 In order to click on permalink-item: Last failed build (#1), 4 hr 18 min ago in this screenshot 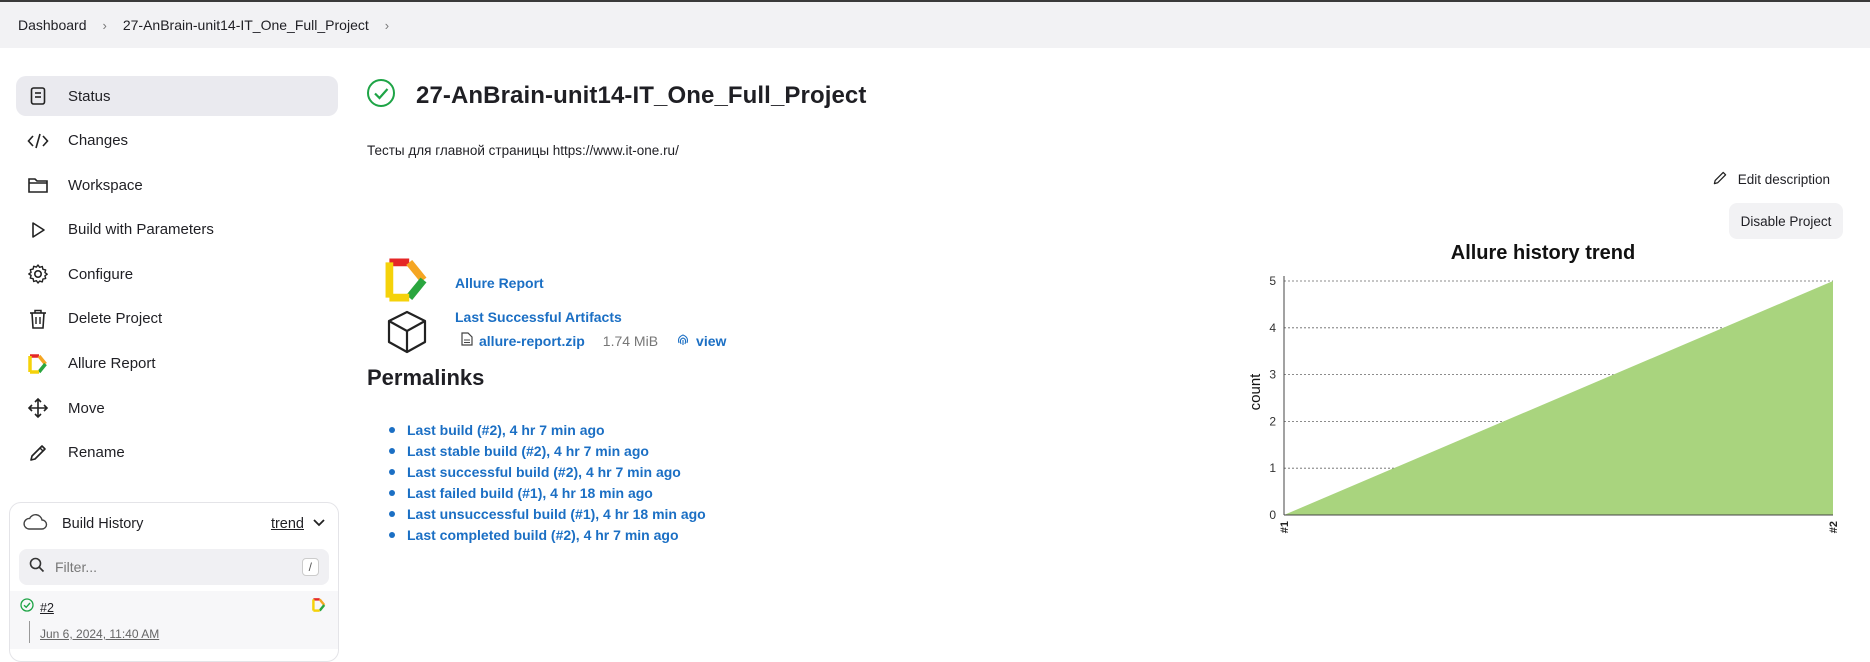, I will do `click(547, 492)`.